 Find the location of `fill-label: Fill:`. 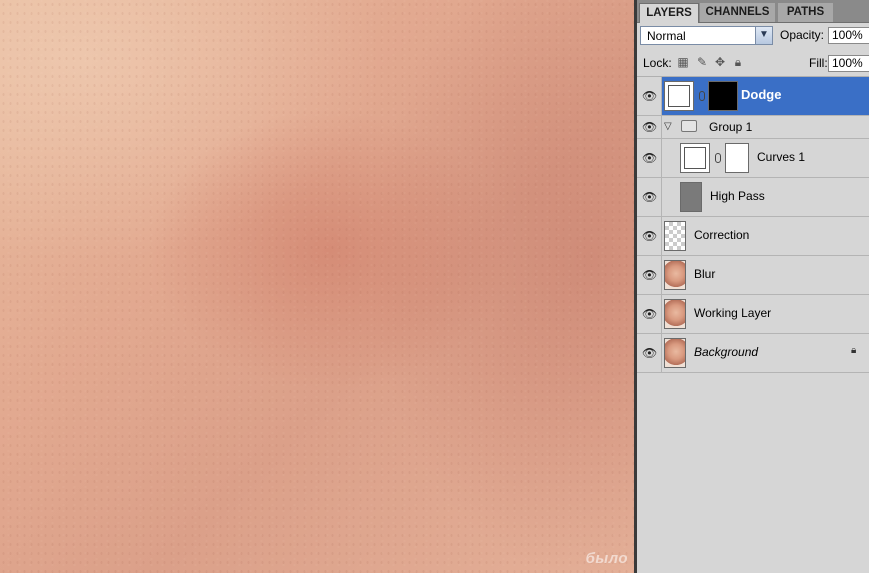

fill-label: Fill: is located at coordinates (818, 63).